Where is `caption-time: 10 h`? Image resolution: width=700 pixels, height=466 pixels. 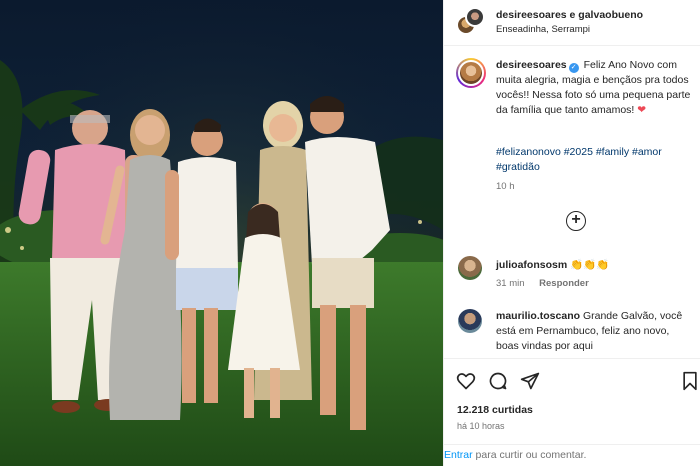 caption-time: 10 h is located at coordinates (505, 186).